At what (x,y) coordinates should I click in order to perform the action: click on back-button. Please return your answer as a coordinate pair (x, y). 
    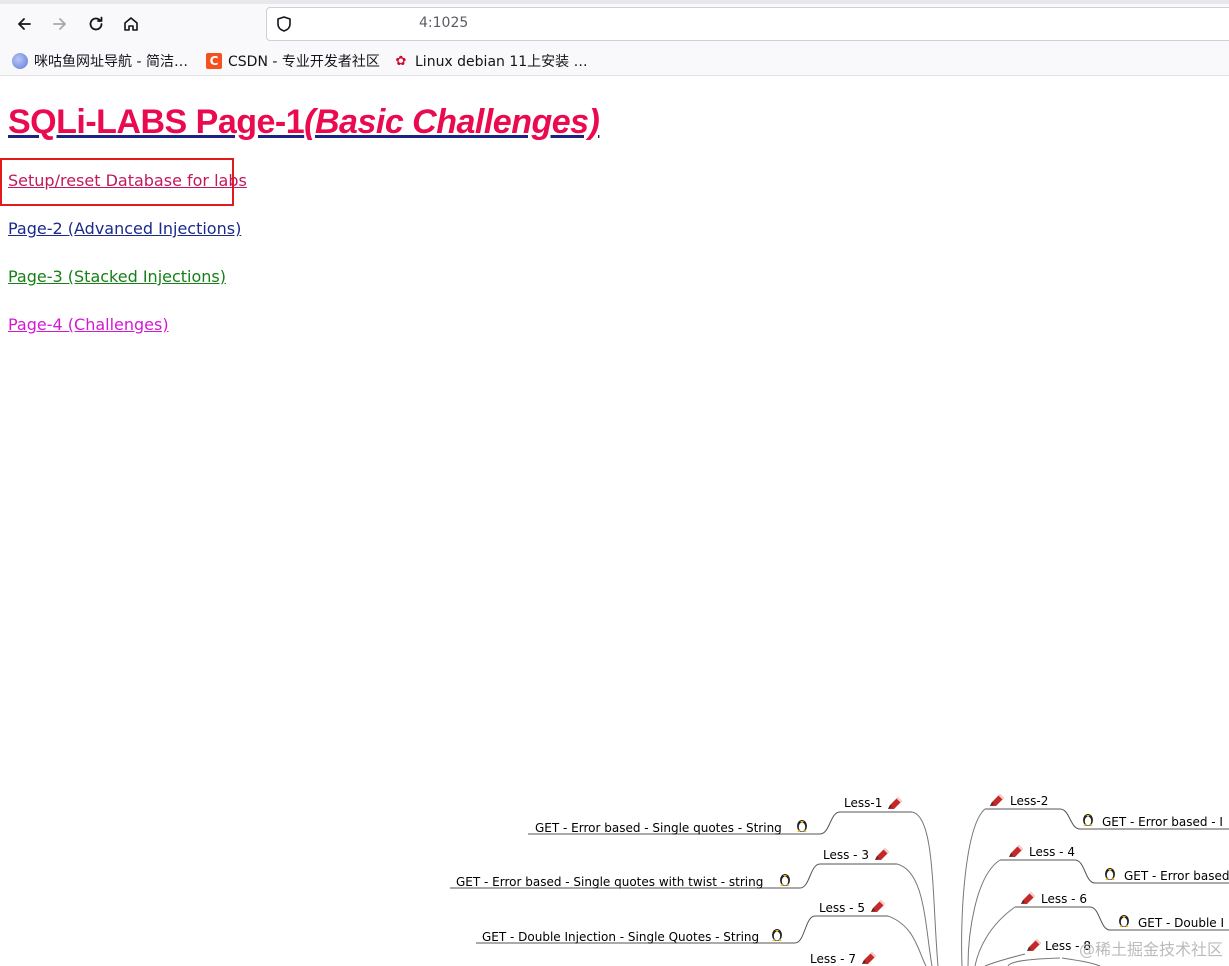
    Looking at the image, I should click on (24, 24).